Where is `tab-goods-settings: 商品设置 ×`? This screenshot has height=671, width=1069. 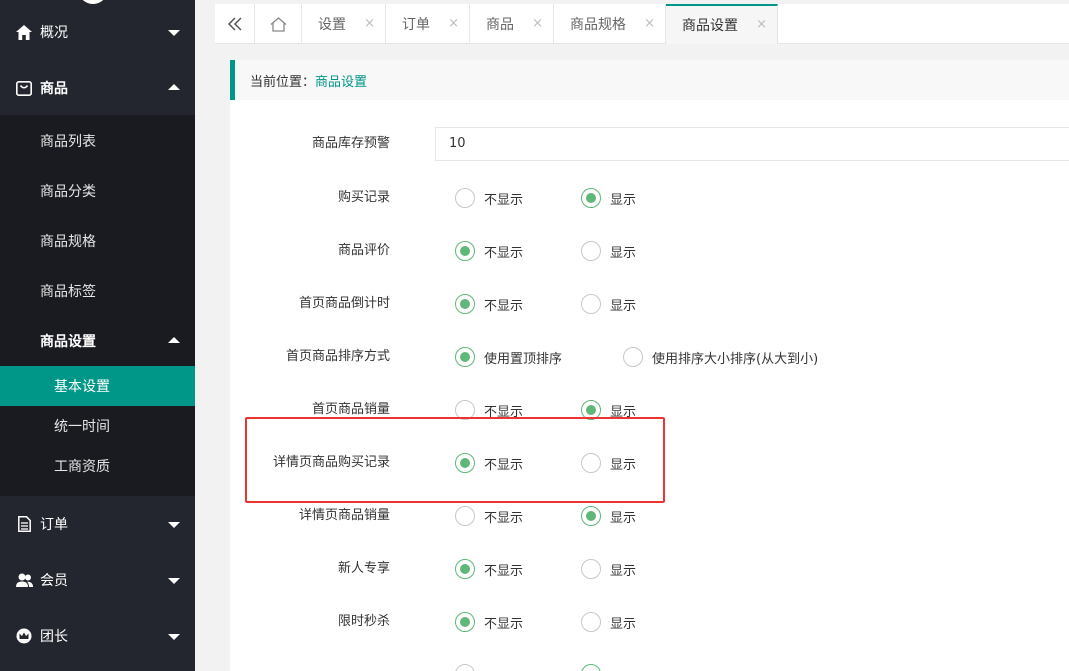 tab-goods-settings: 商品设置 × is located at coordinates (722, 24).